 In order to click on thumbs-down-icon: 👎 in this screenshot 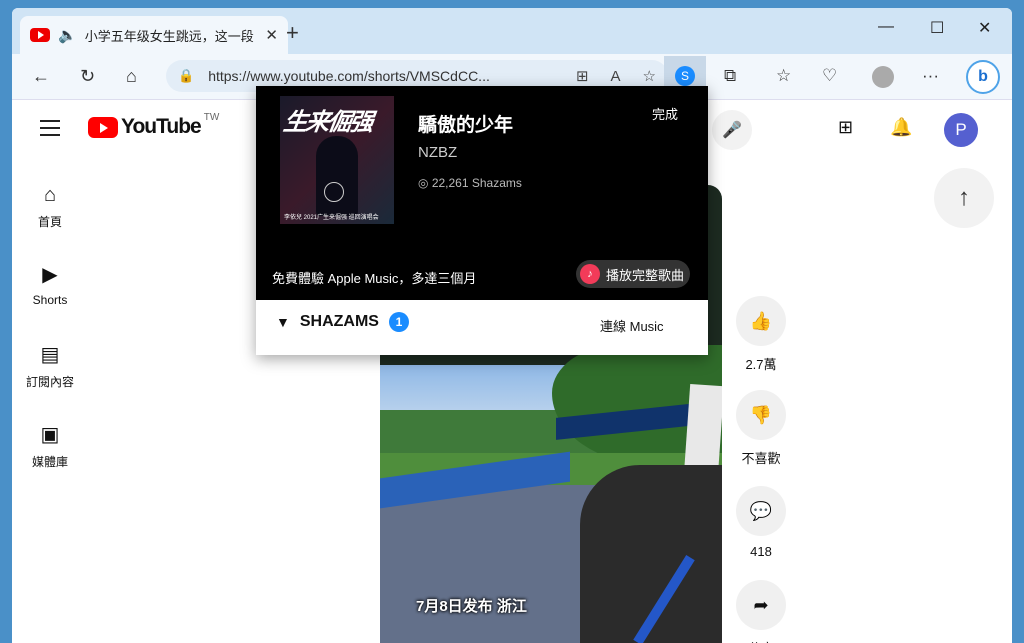, I will do `click(761, 415)`.